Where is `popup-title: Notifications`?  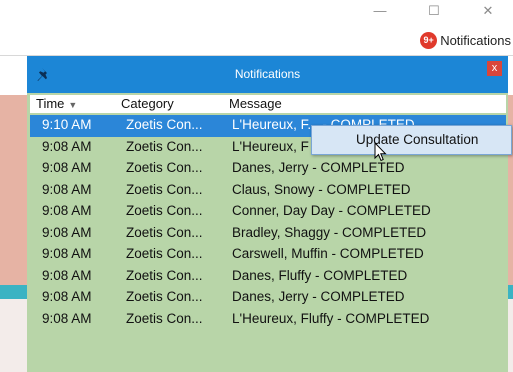
popup-title: Notifications is located at coordinates (267, 74).